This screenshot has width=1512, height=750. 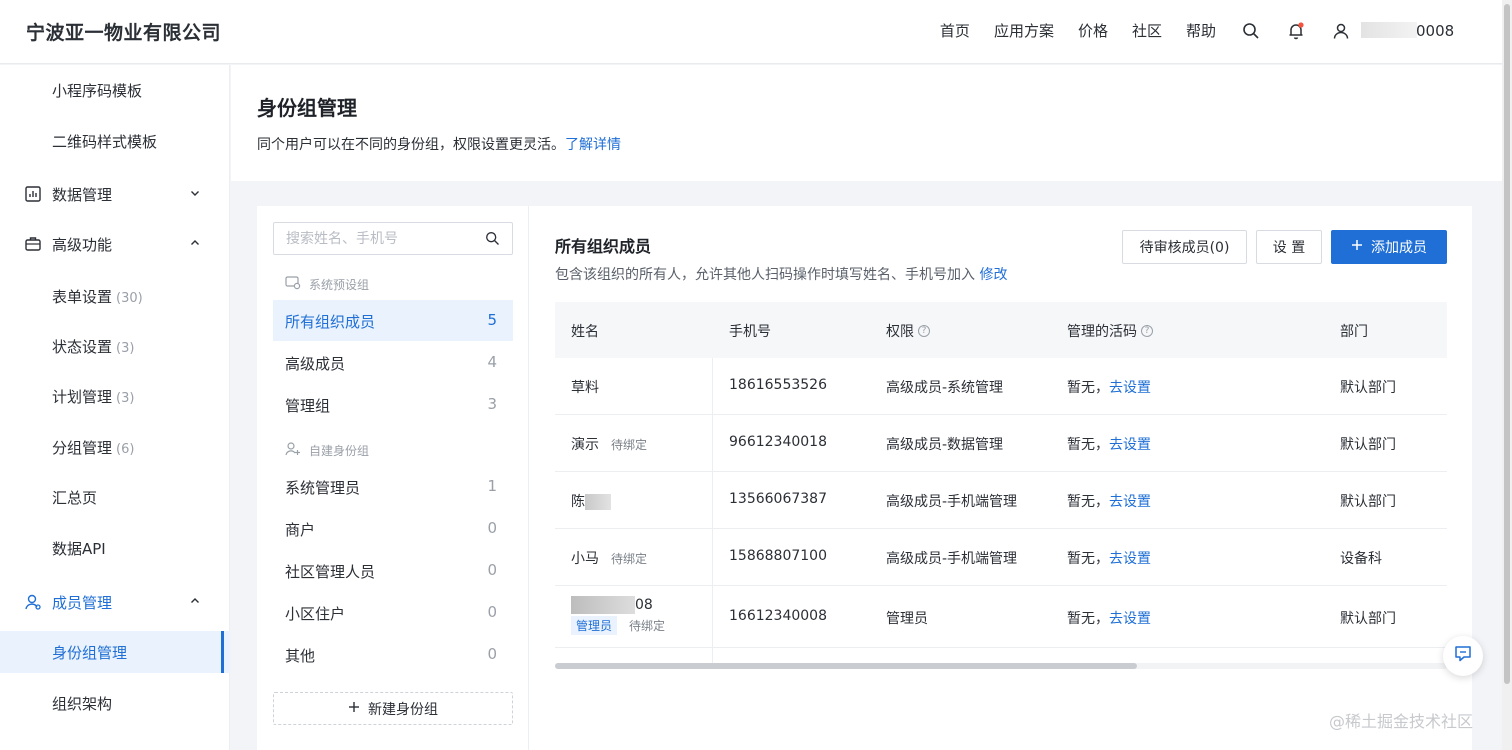 I want to click on sidebar-item-miniprogram-template: 小程序码模板, so click(x=115, y=90).